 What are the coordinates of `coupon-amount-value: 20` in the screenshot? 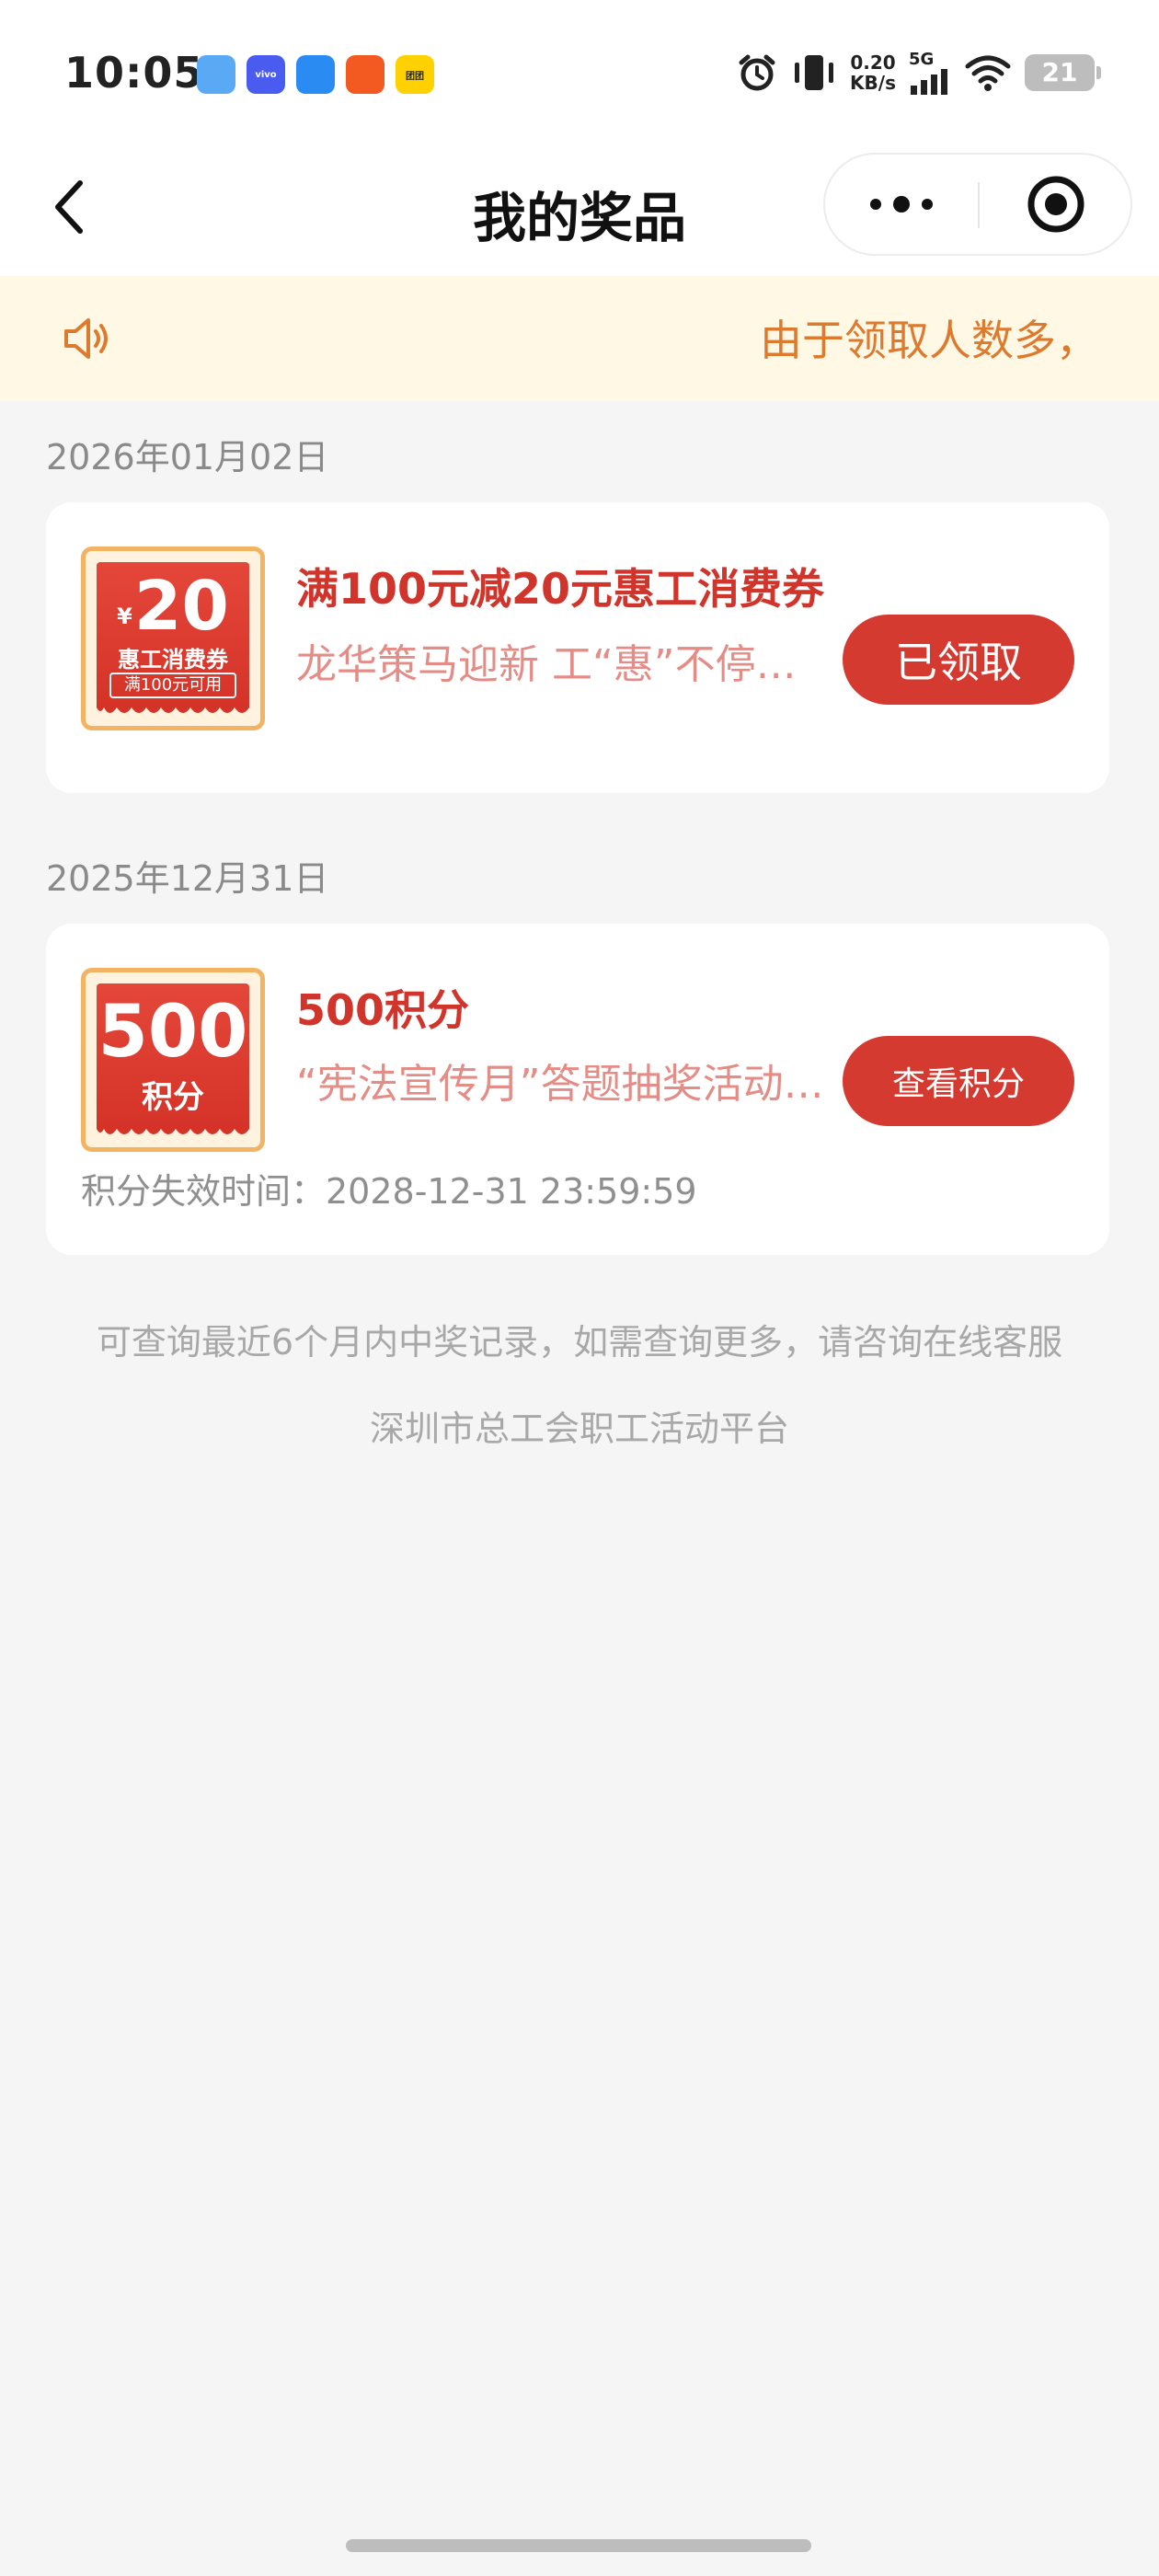 It's located at (181, 606).